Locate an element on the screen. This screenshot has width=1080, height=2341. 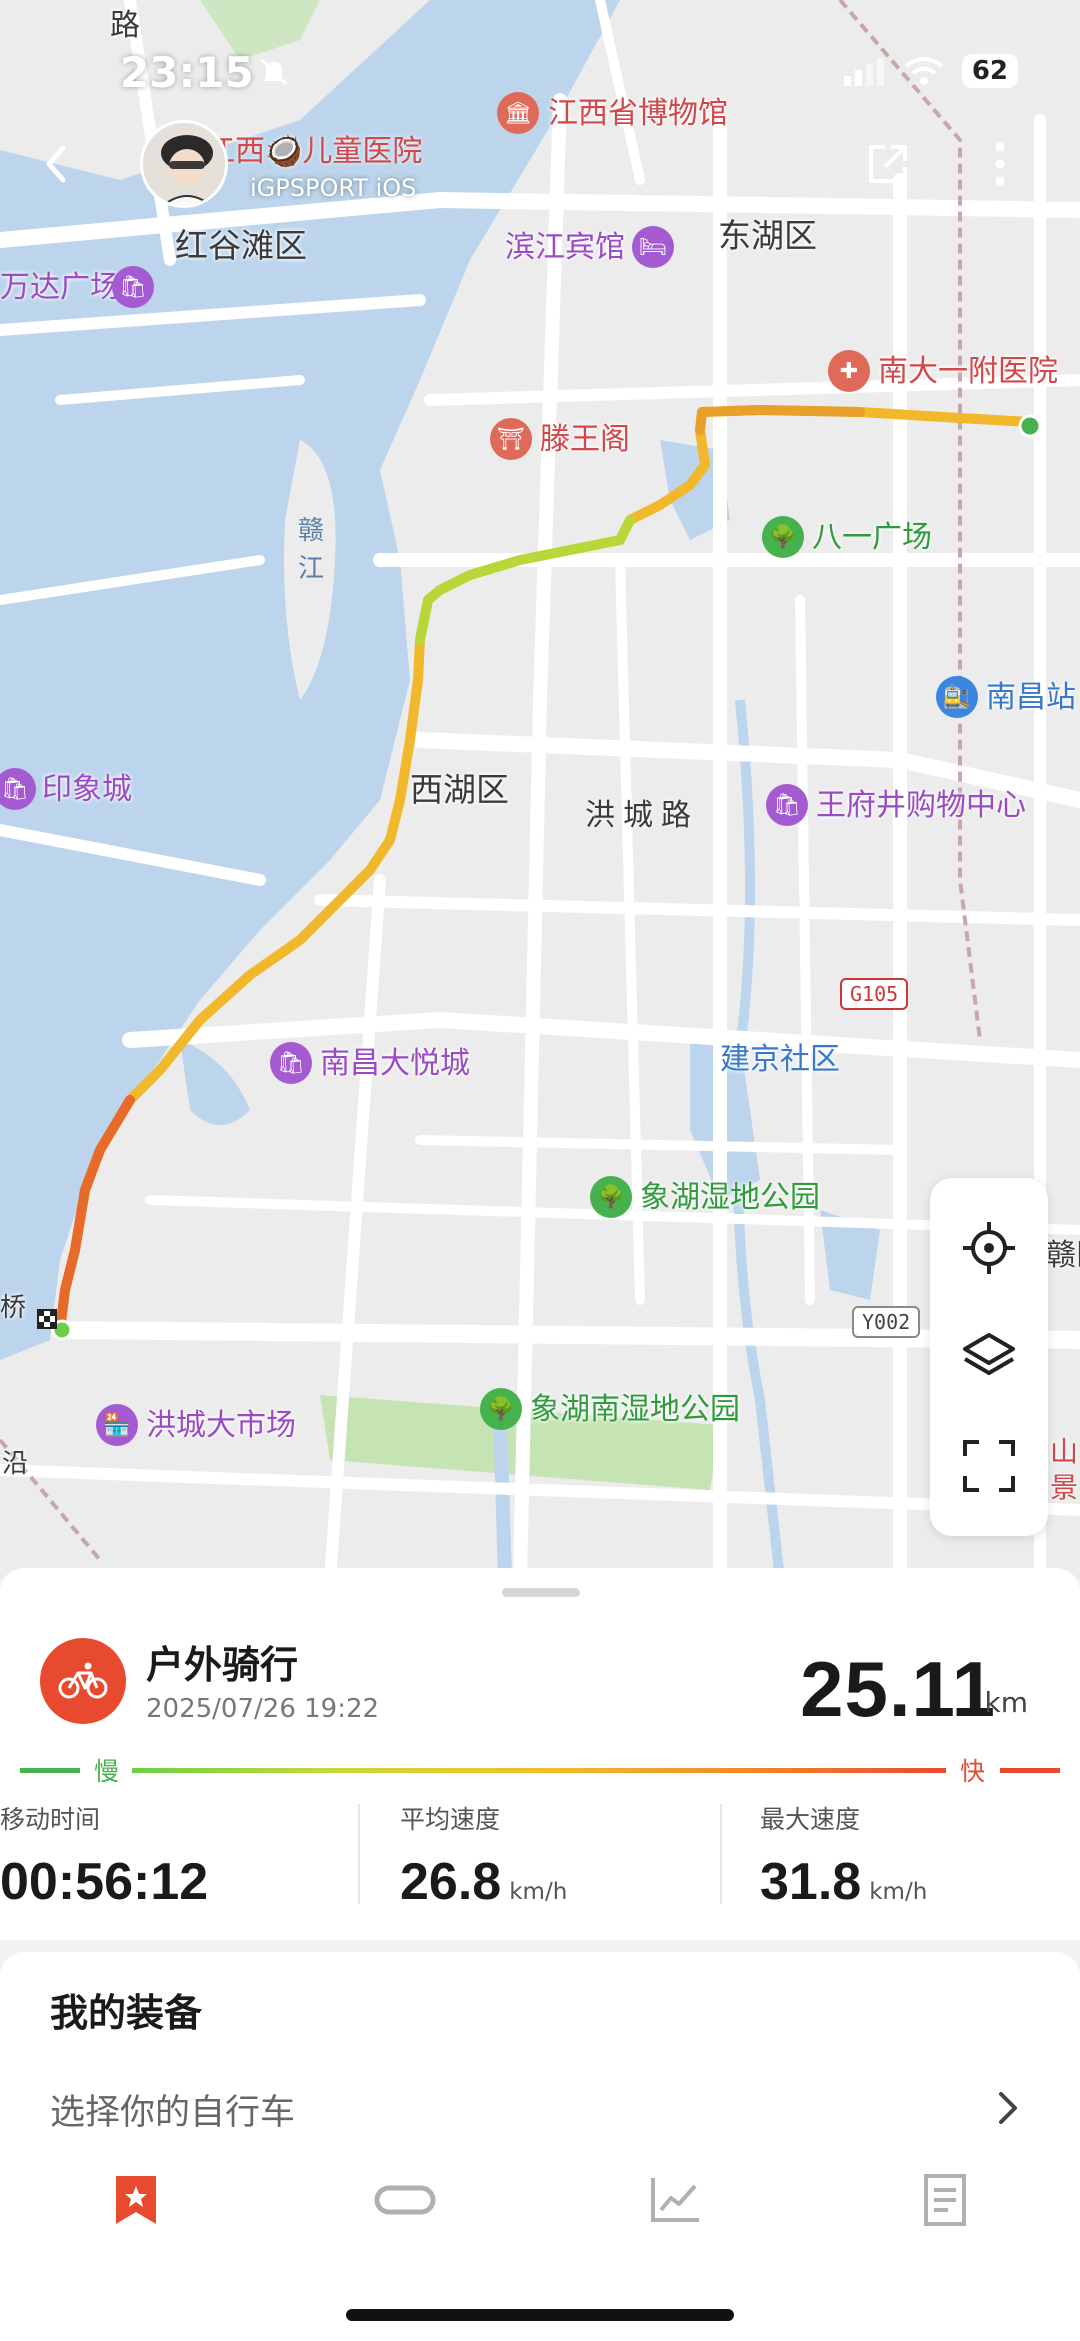
poi-hospital: 南大一附医院 is located at coordinates (968, 372).